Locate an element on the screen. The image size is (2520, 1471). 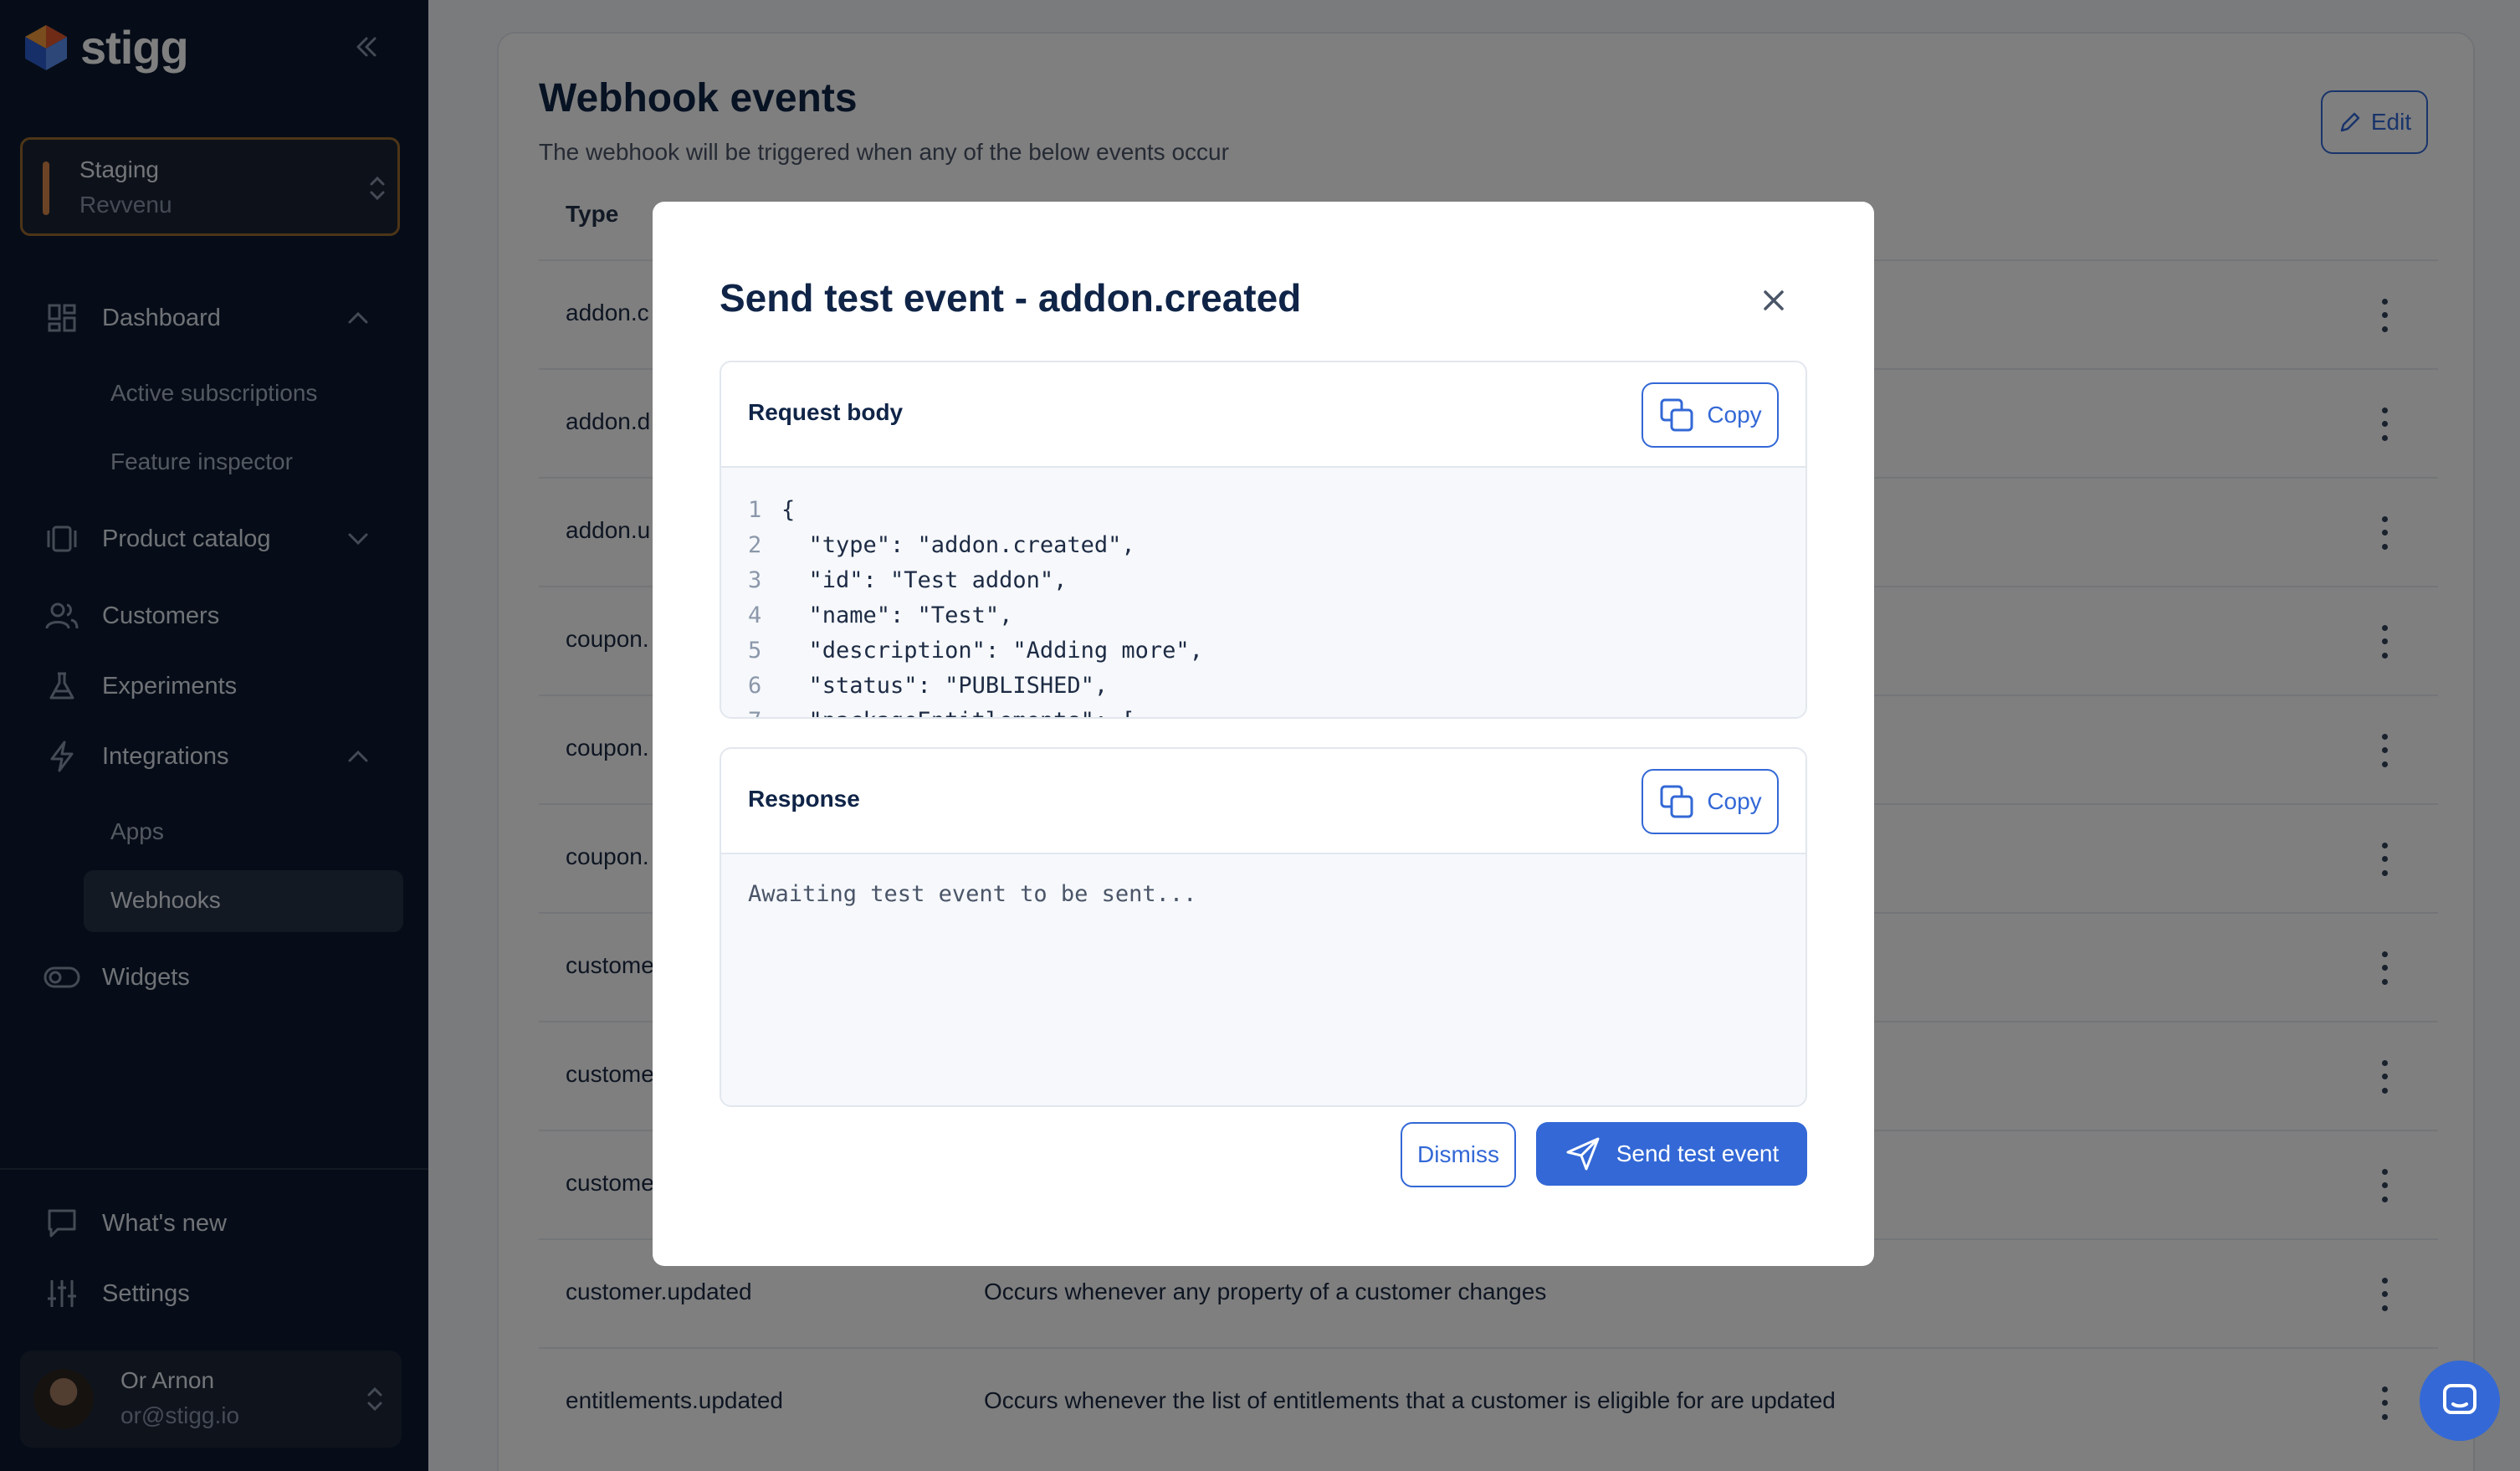
request-body-label: Request body is located at coordinates (826, 412).